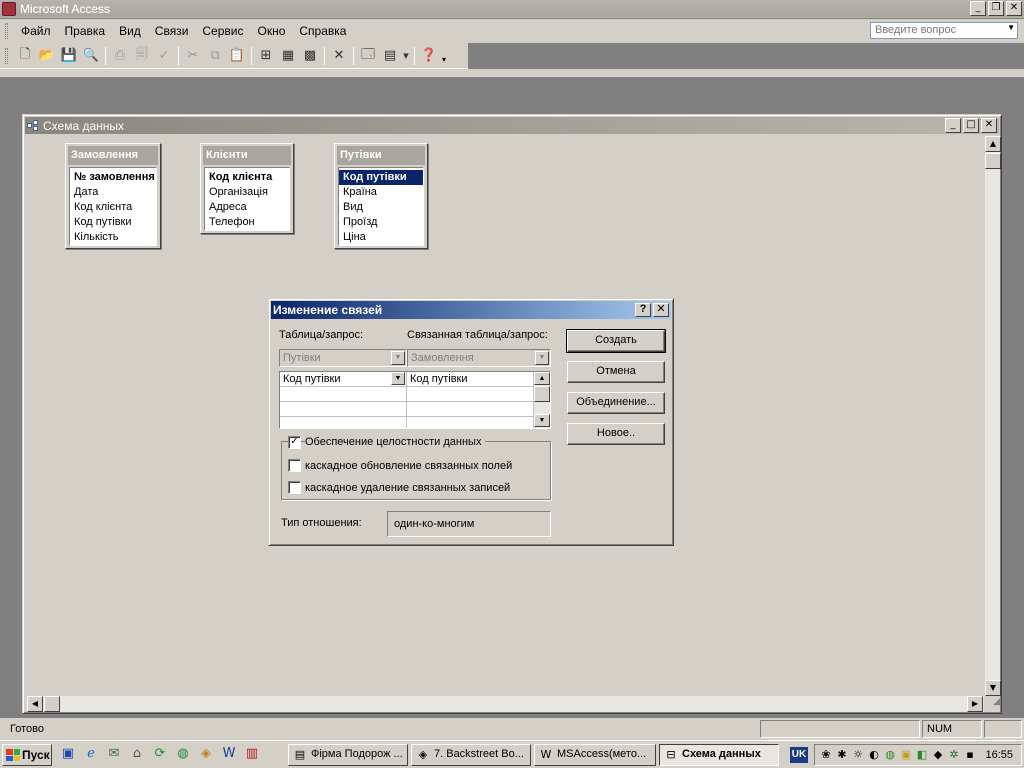 The height and width of the screenshot is (768, 1024). Describe the element at coordinates (343, 379) in the screenshot. I see `grid-left-field: Код путівки ▼` at that location.